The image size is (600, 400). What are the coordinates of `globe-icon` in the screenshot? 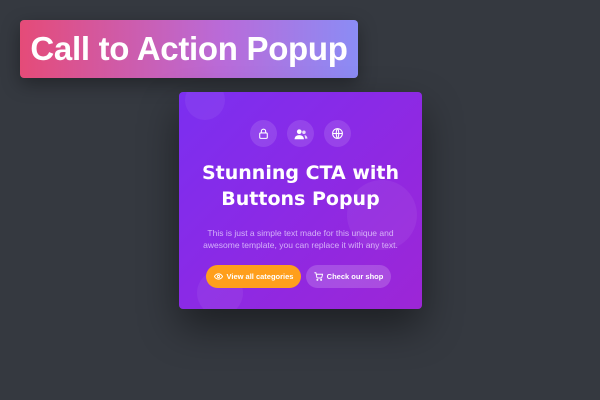 It's located at (337, 133).